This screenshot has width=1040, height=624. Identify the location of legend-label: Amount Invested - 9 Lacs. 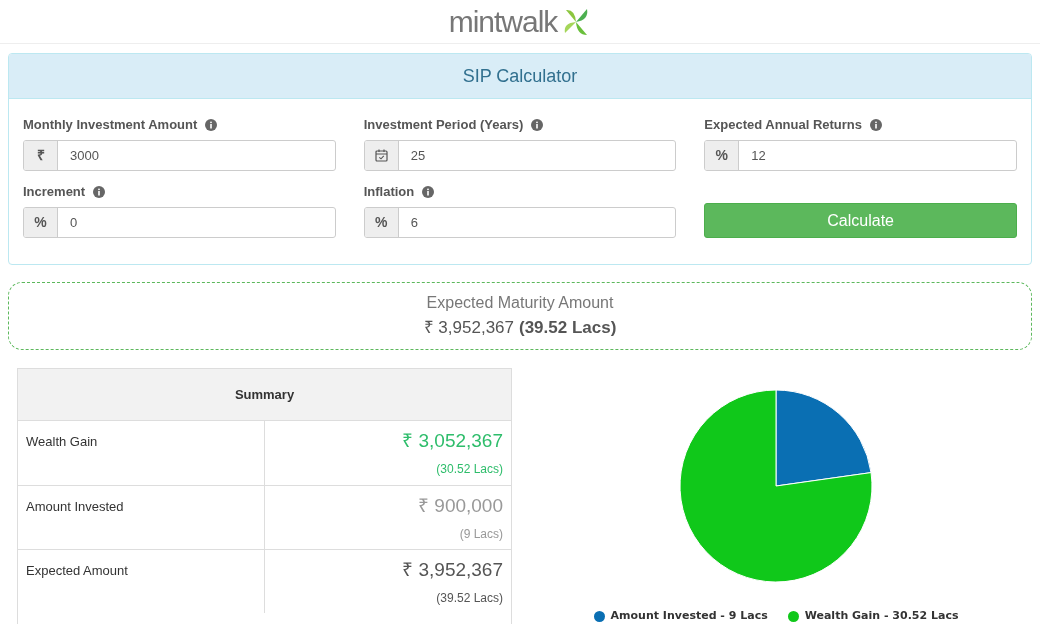
(689, 616).